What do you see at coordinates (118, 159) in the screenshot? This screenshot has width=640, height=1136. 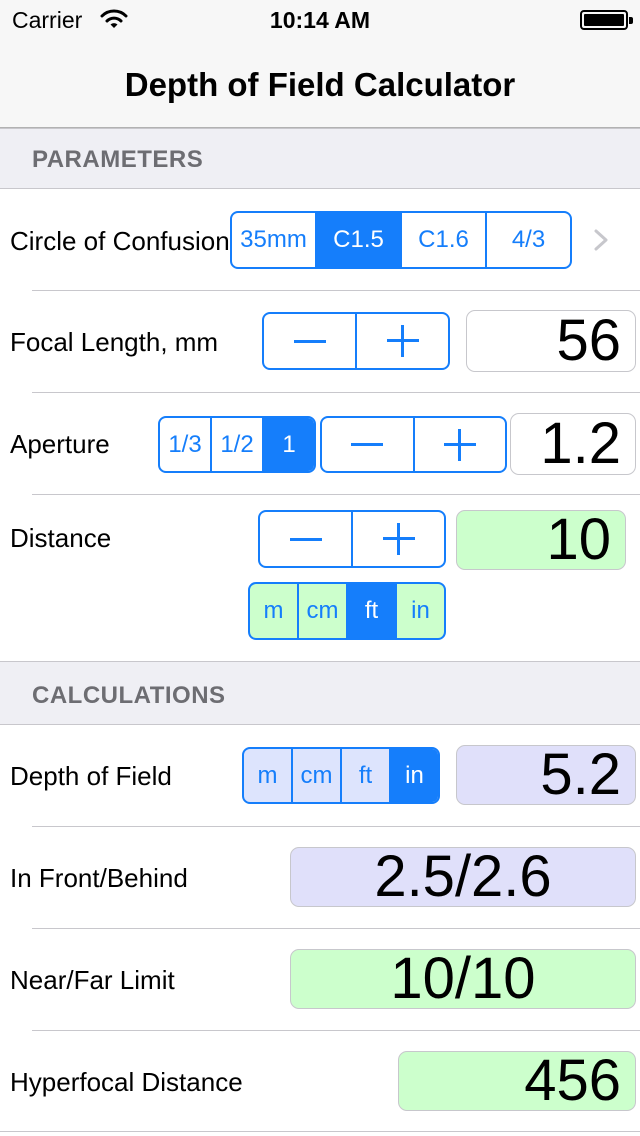 I see `section-header-label: PARAMETERS` at bounding box center [118, 159].